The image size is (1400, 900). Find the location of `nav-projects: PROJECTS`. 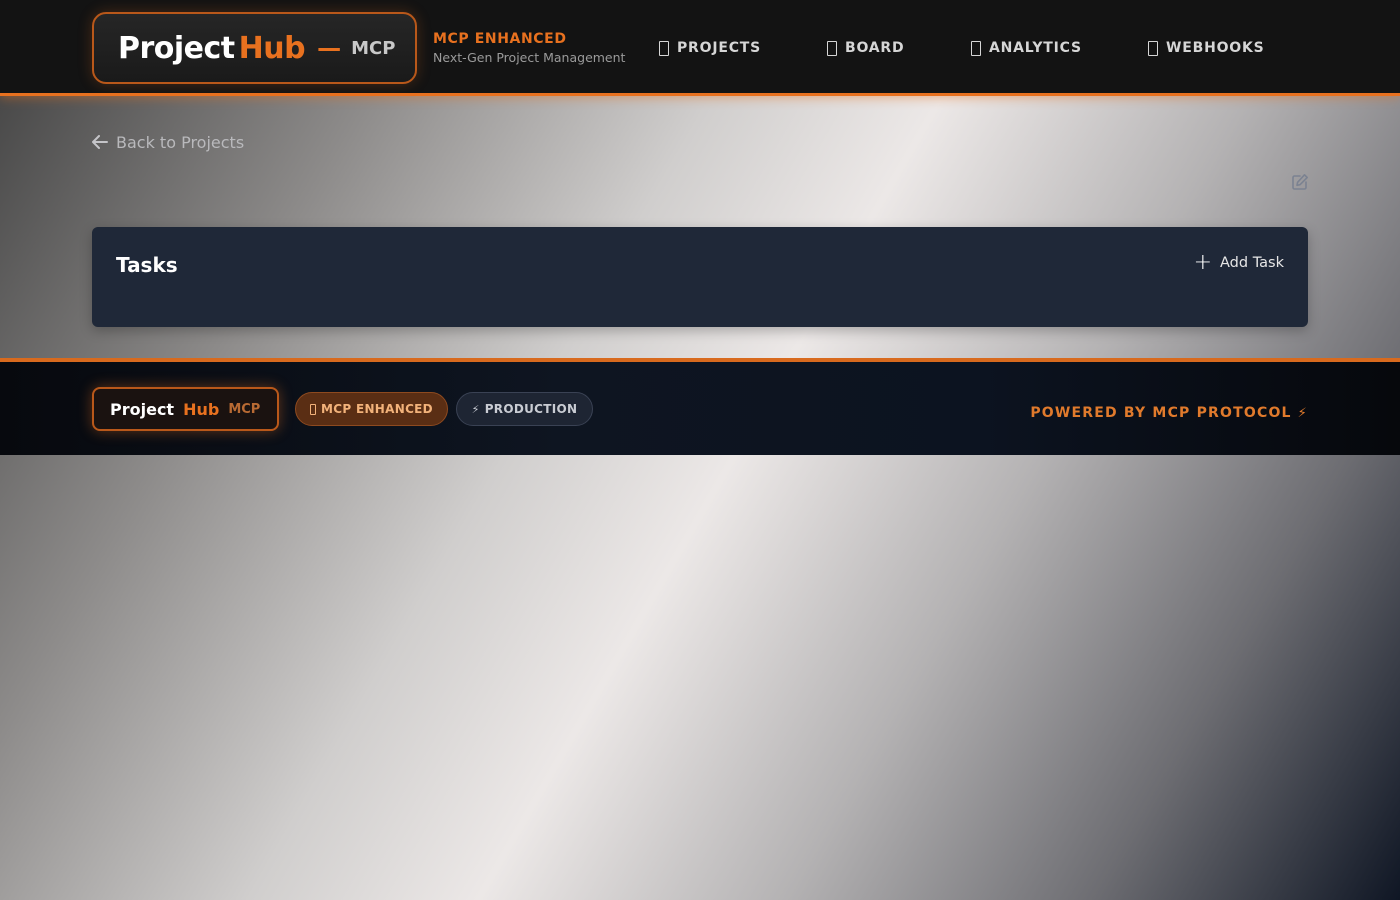

nav-projects: PROJECTS is located at coordinates (710, 48).